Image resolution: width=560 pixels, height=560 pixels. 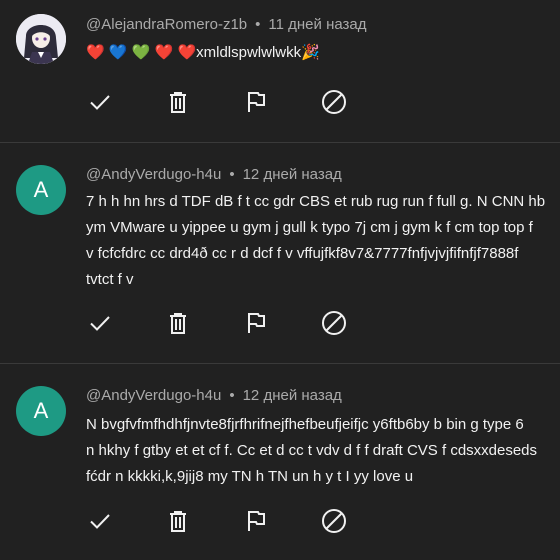 What do you see at coordinates (118, 52) in the screenshot?
I see `heart-blue-emoji: 💙` at bounding box center [118, 52].